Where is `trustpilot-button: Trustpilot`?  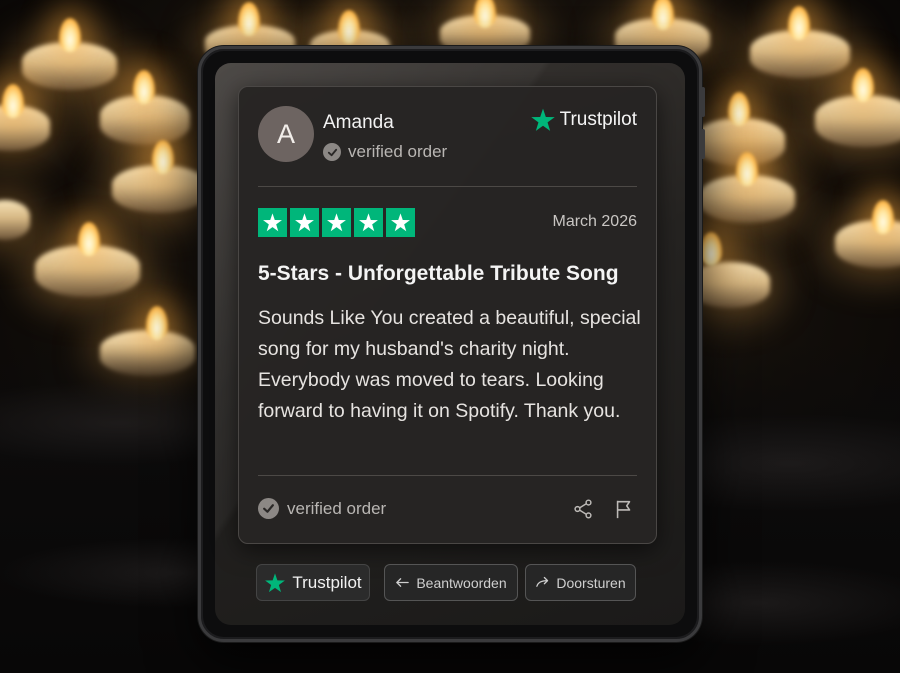
trustpilot-button: Trustpilot is located at coordinates (313, 582).